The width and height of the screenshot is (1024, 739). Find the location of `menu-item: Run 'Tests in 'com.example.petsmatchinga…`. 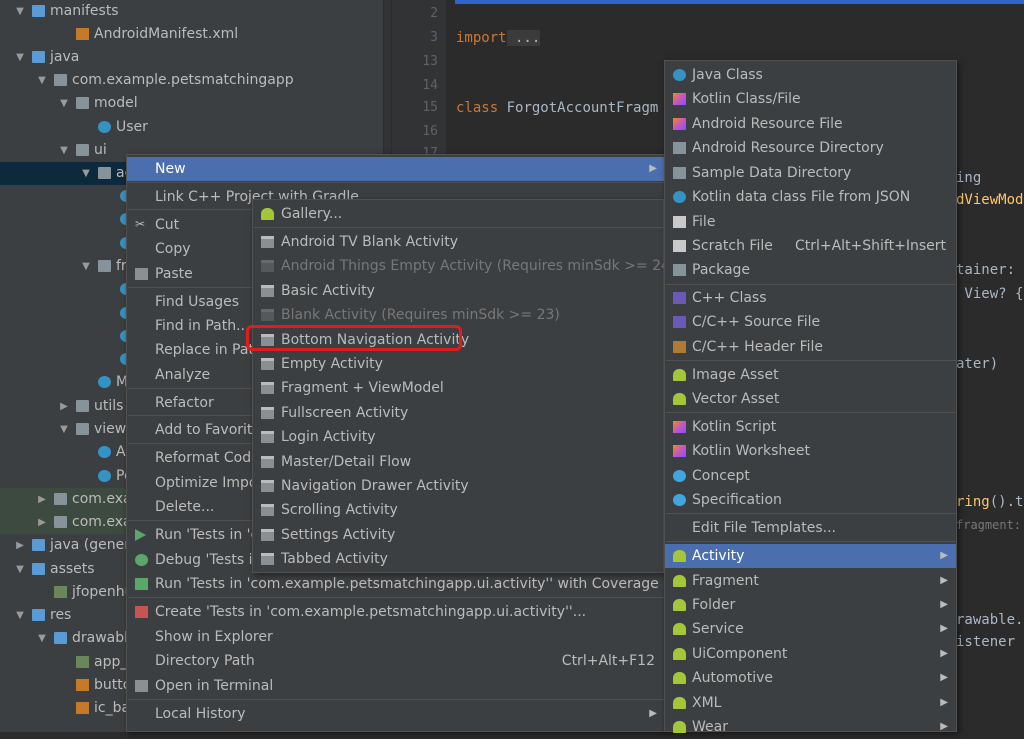

menu-item: Run 'Tests in 'com.example.petsmatchinga… is located at coordinates (396, 584).